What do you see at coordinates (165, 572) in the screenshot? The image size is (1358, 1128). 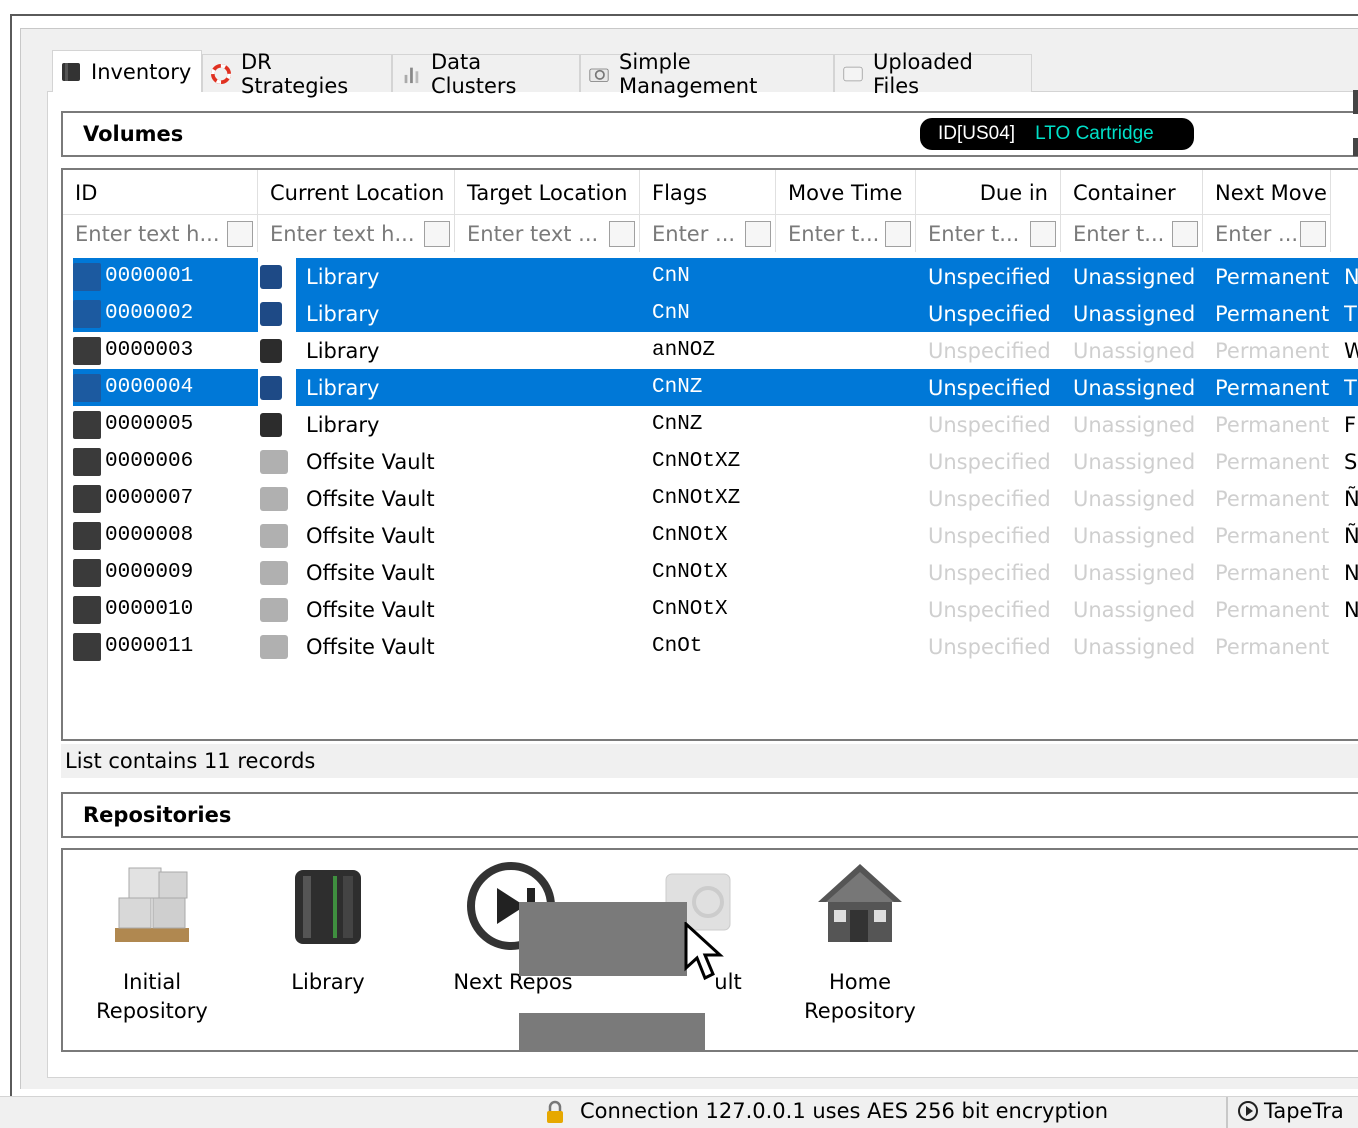 I see `cell-id: 0000009` at bounding box center [165, 572].